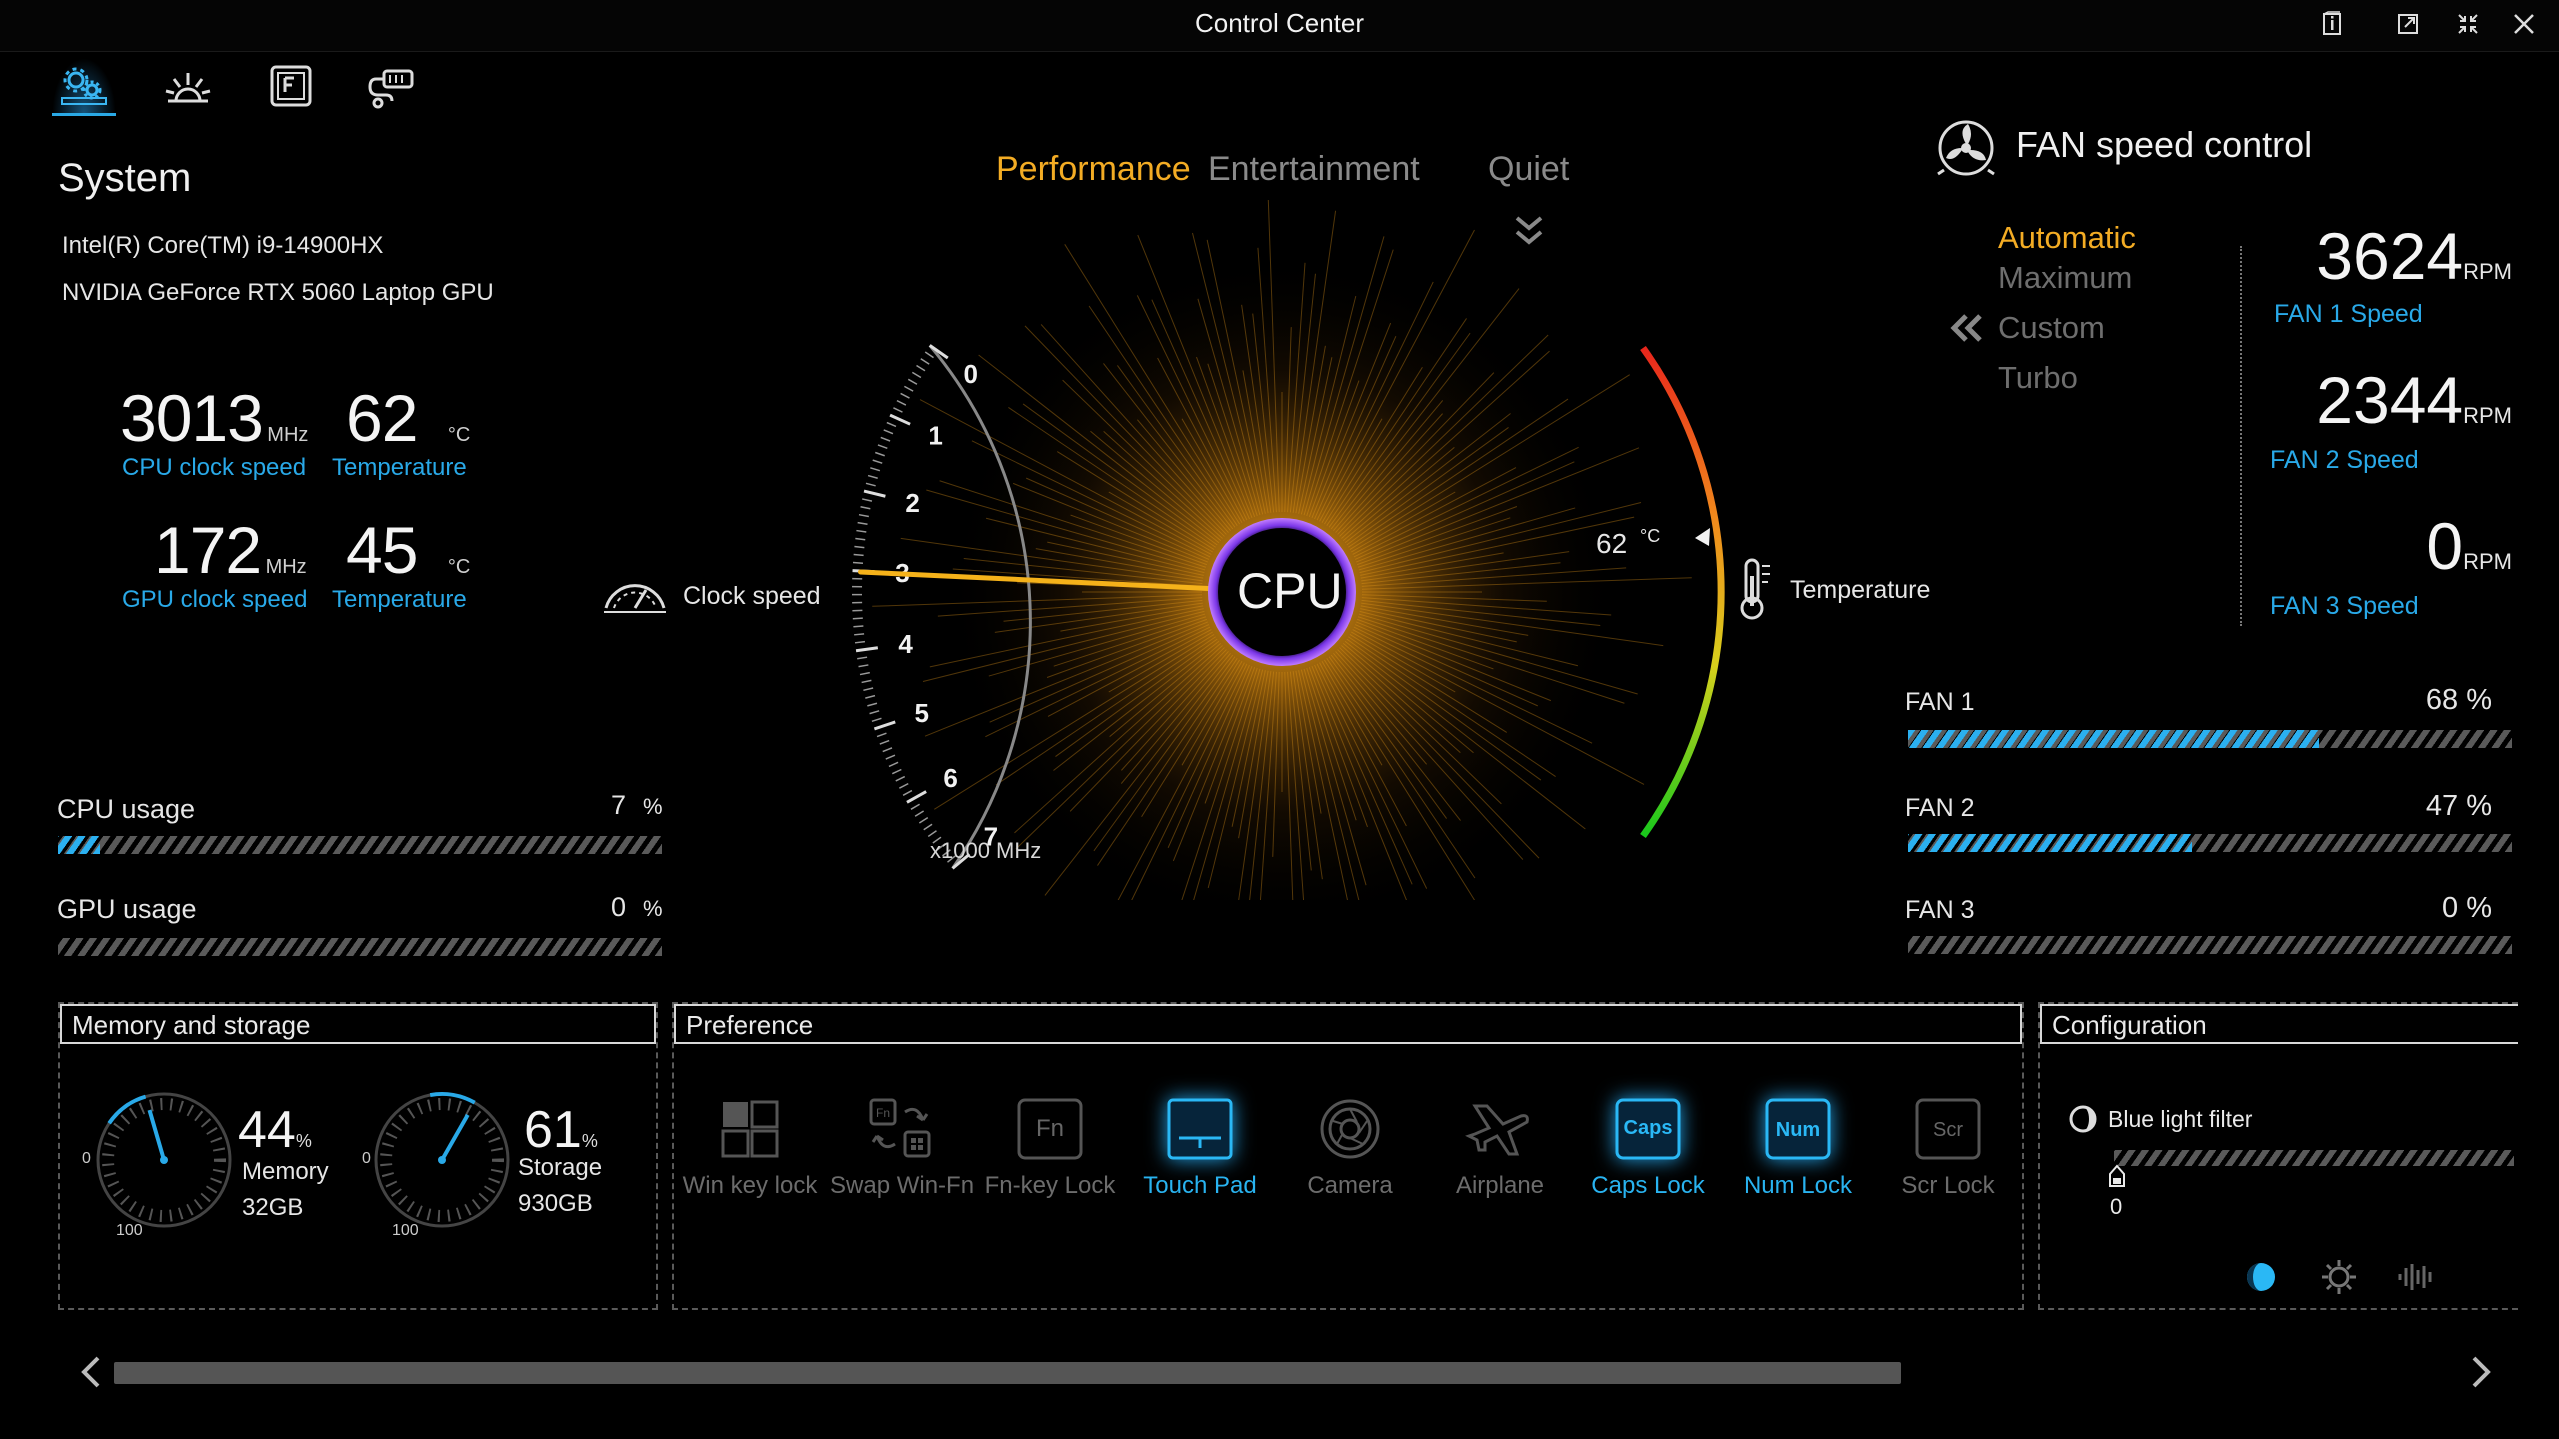 Image resolution: width=2559 pixels, height=1439 pixels. What do you see at coordinates (1940, 702) in the screenshot?
I see `fan1-bar-label: FAN 1` at bounding box center [1940, 702].